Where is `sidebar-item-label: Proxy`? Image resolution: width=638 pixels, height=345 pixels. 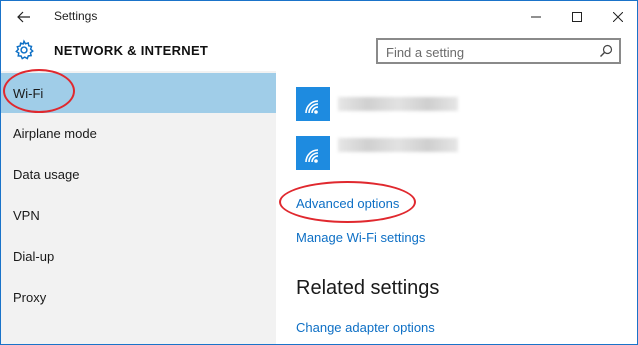 sidebar-item-label: Proxy is located at coordinates (30, 297).